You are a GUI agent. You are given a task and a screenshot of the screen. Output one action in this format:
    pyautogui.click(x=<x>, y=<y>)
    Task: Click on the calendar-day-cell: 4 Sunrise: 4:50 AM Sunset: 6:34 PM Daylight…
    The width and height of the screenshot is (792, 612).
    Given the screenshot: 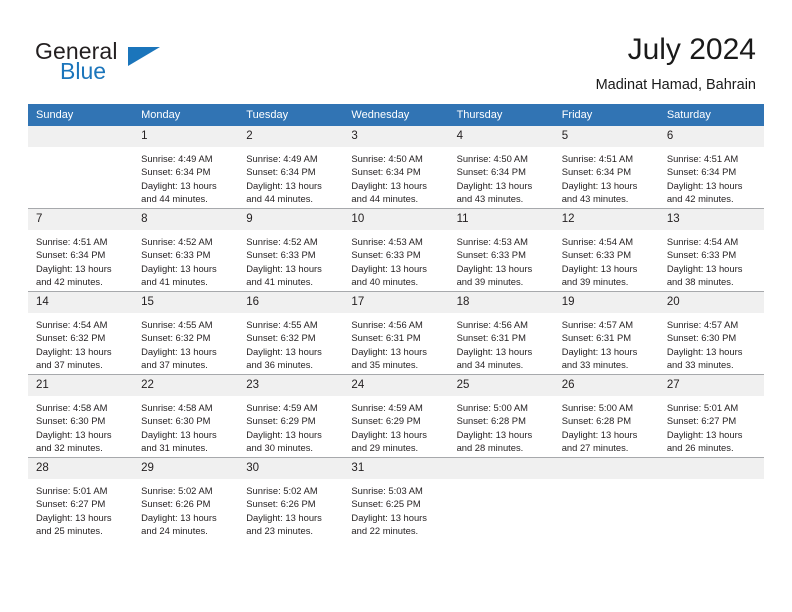 What is the action you would take?
    pyautogui.click(x=501, y=167)
    